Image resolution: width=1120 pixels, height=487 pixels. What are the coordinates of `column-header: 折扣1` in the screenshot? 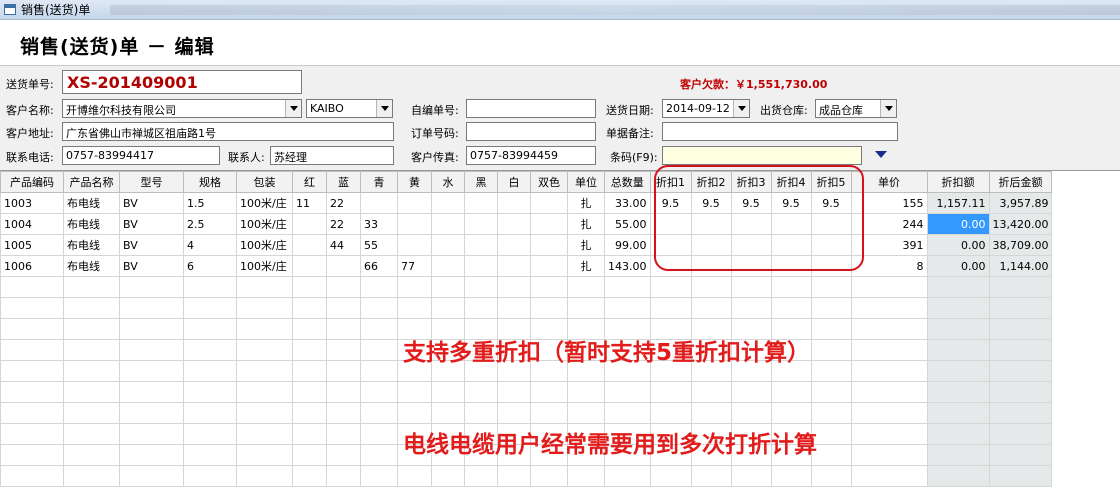 It's located at (670, 182).